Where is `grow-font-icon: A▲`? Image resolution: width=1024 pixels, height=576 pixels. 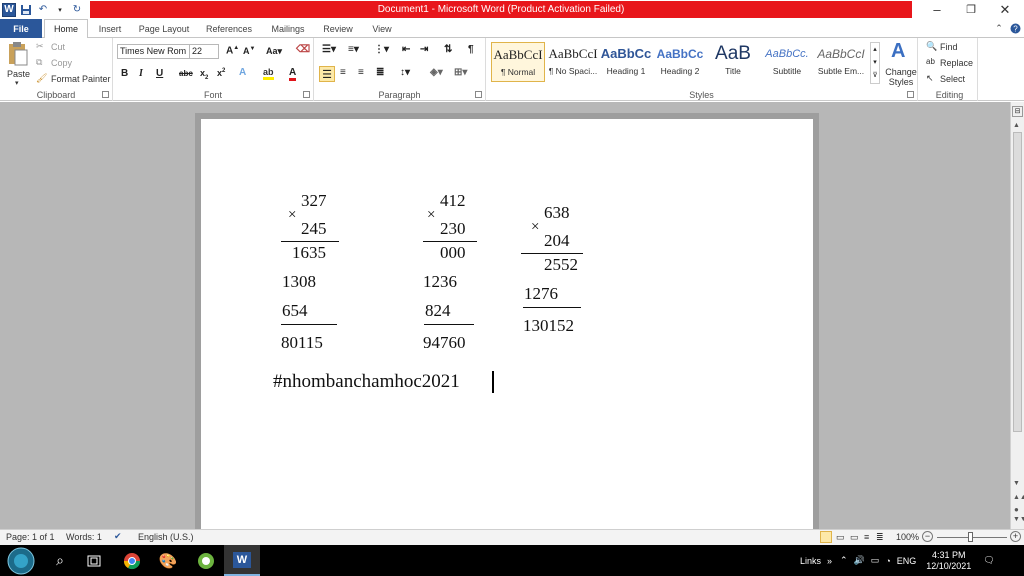 grow-font-icon: A▲ is located at coordinates (232, 50).